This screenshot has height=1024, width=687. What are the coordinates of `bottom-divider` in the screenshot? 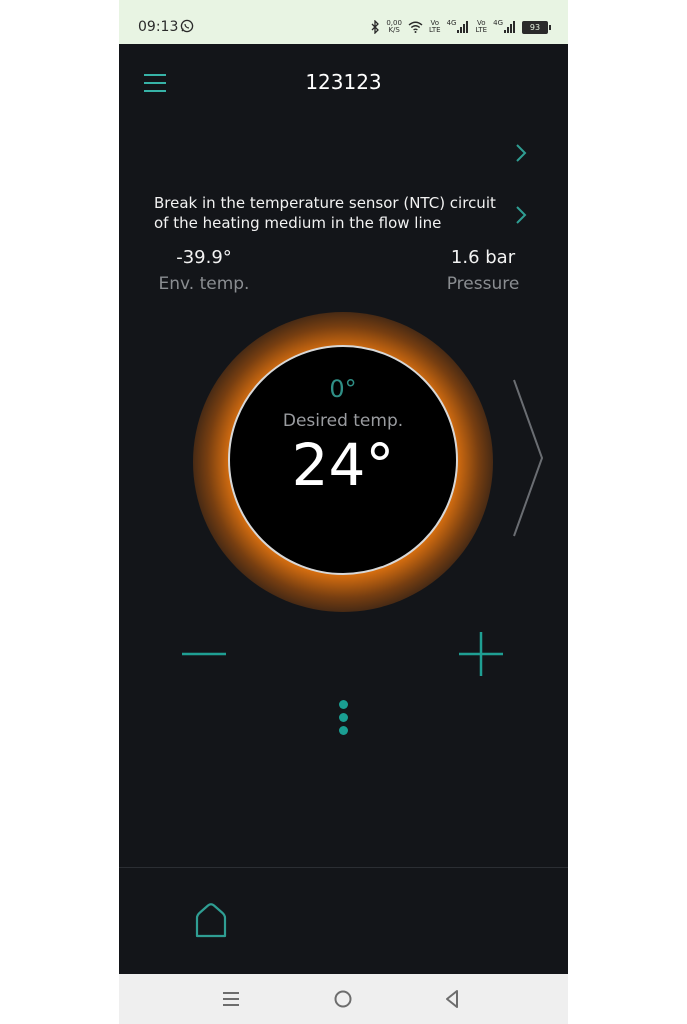 It's located at (343, 867).